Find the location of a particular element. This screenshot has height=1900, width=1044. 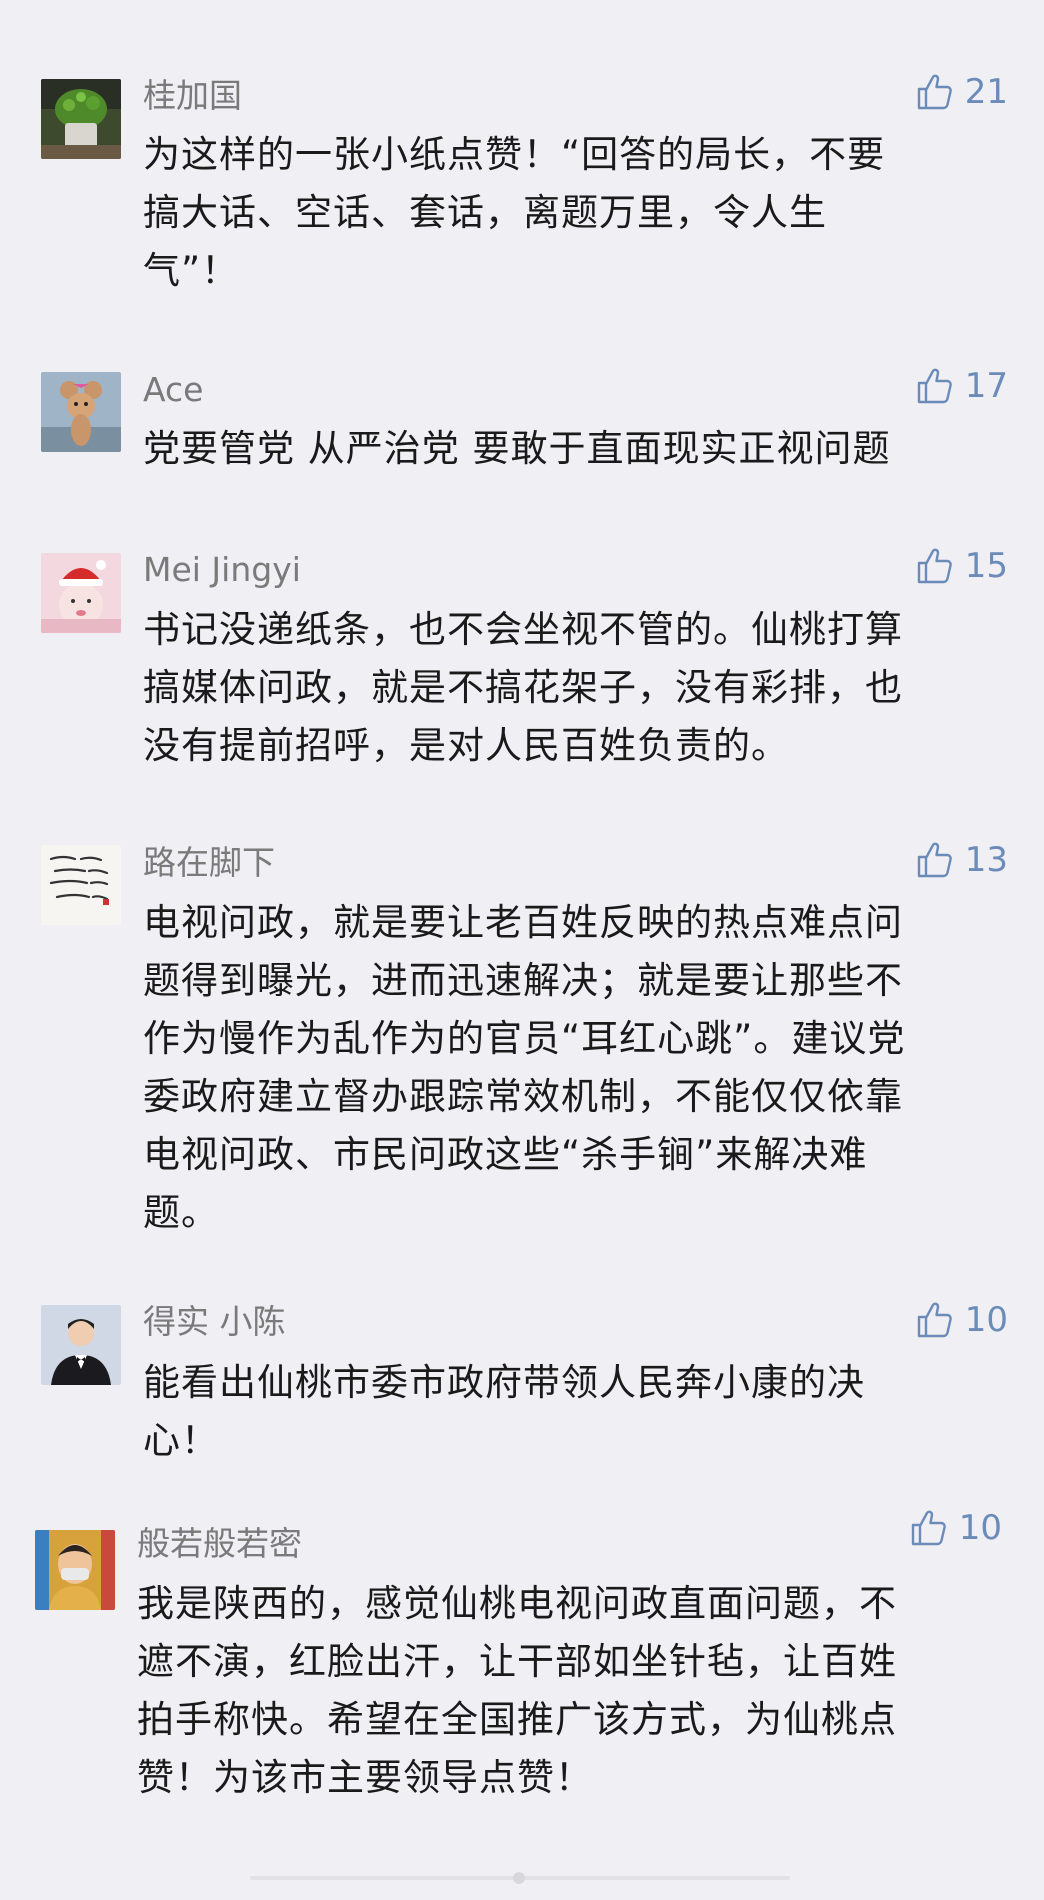

like-count: 21 is located at coordinates (986, 92).